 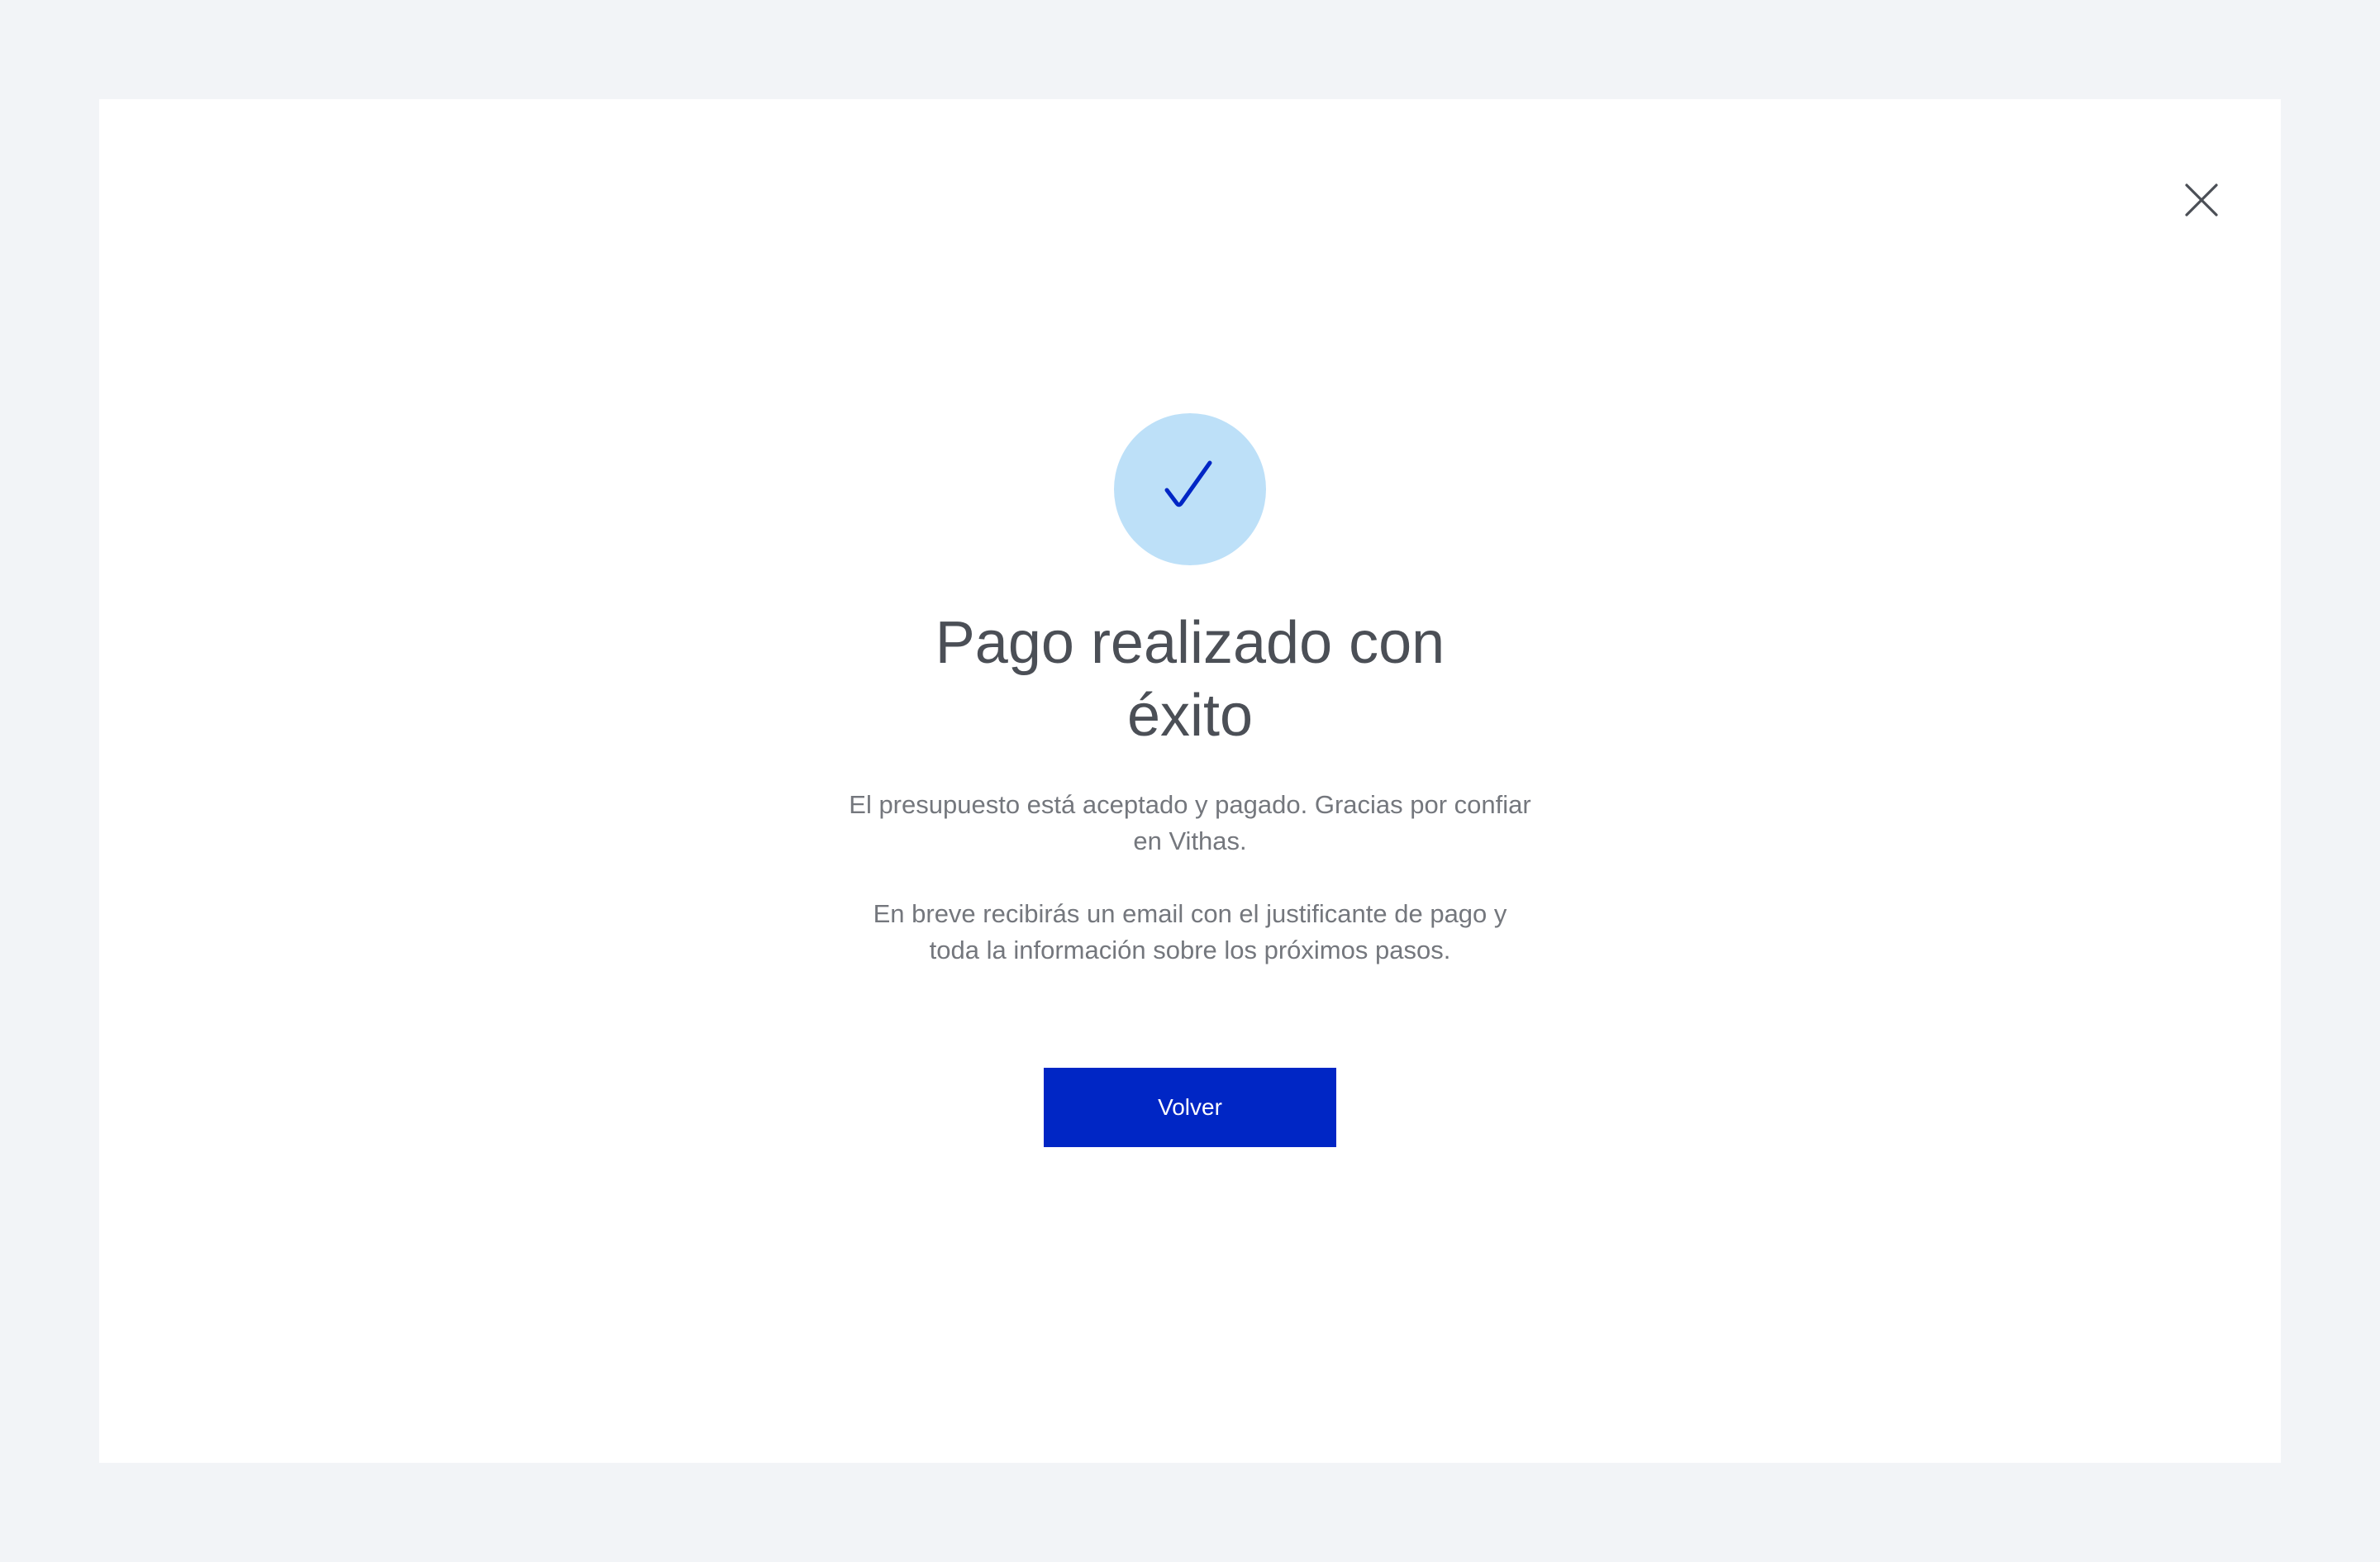 What do you see at coordinates (1190, 679) in the screenshot?
I see `success-title: Pago realizado con éxito` at bounding box center [1190, 679].